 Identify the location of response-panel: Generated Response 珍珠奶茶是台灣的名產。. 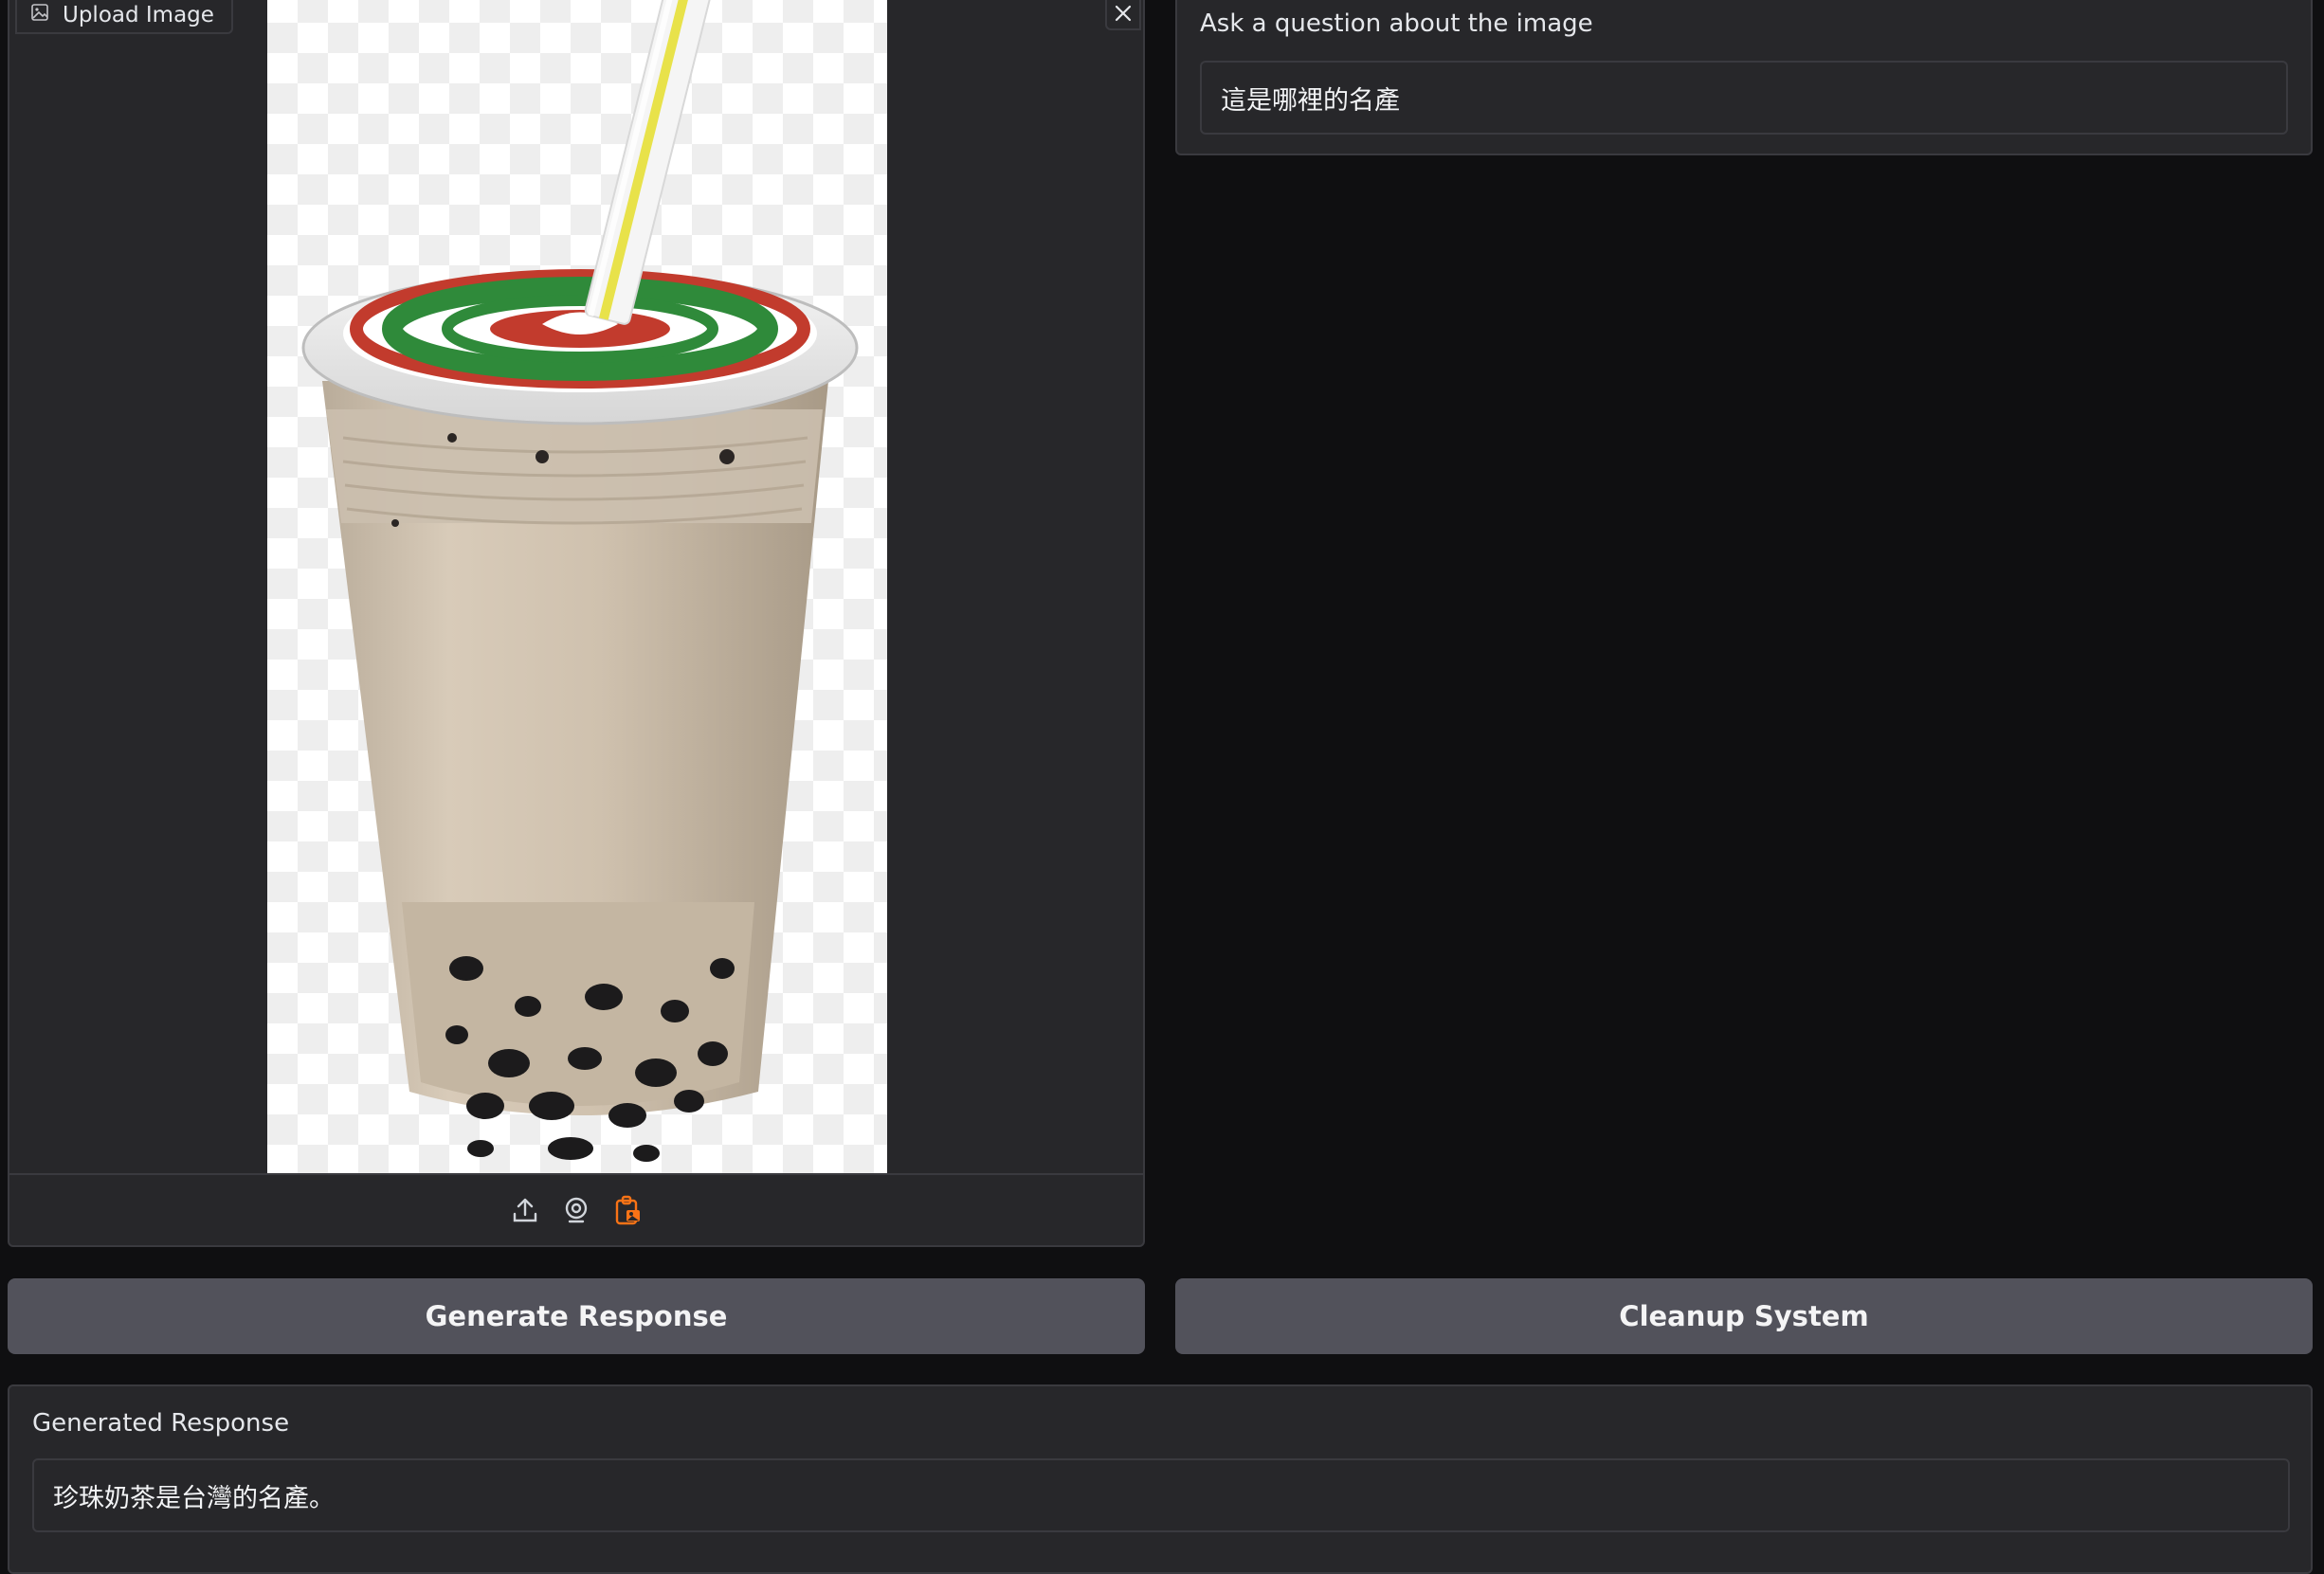
(1160, 1479).